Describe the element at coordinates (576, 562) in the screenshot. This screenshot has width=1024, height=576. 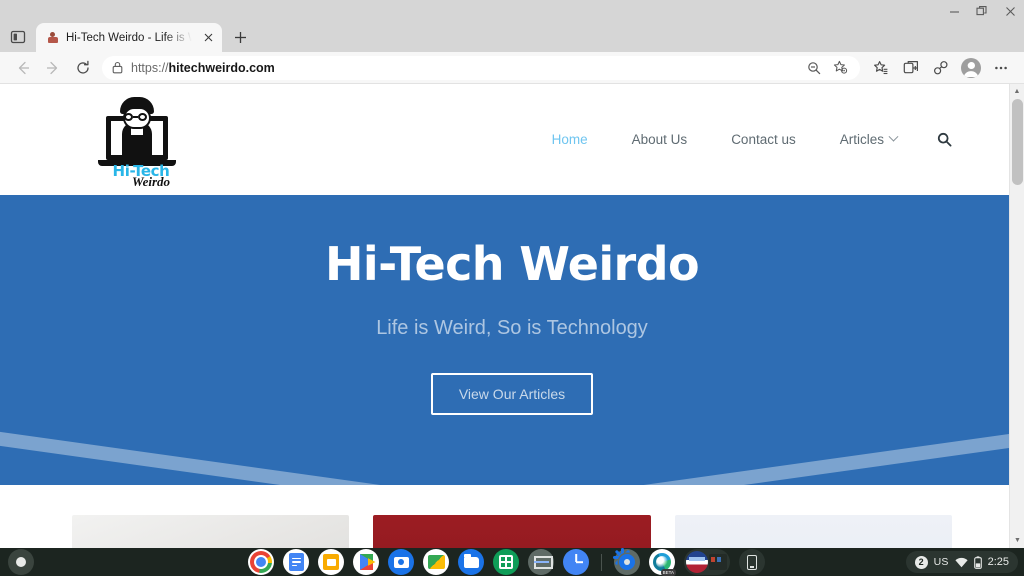
I see `shelf-app-clock` at that location.